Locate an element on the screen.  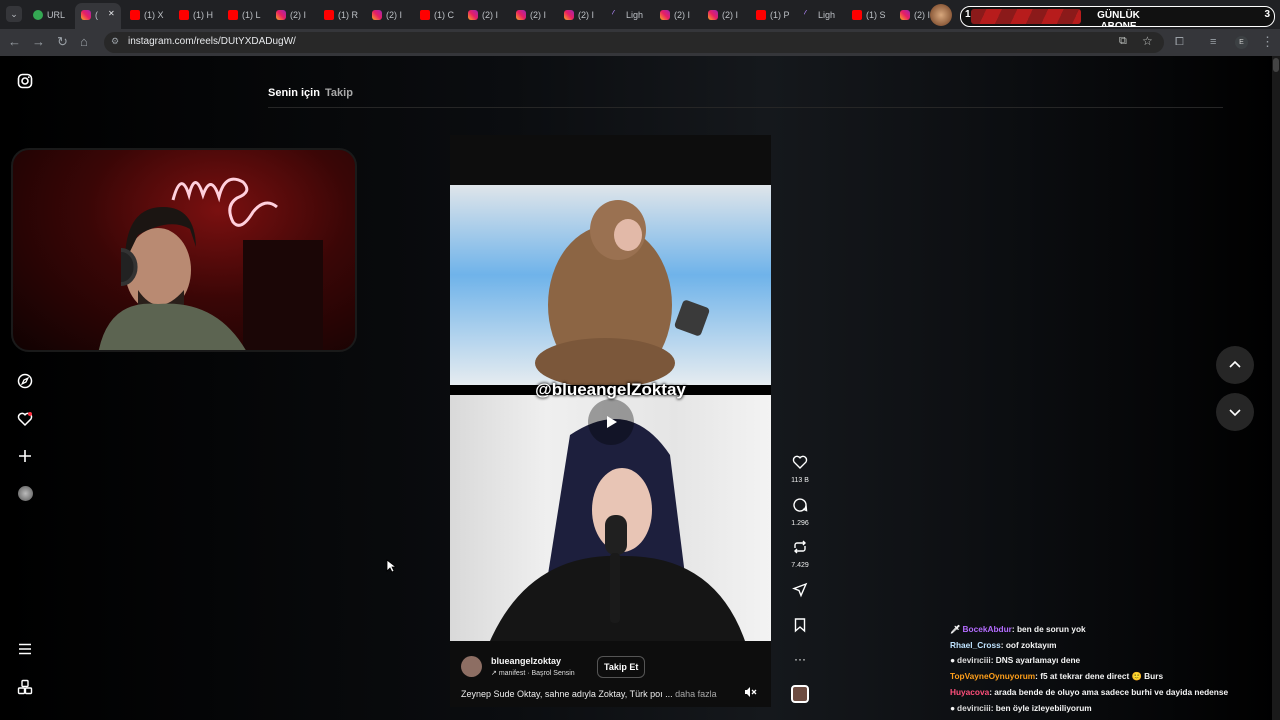
lightshot-icon: ⁄ is located at coordinates (613, 14).